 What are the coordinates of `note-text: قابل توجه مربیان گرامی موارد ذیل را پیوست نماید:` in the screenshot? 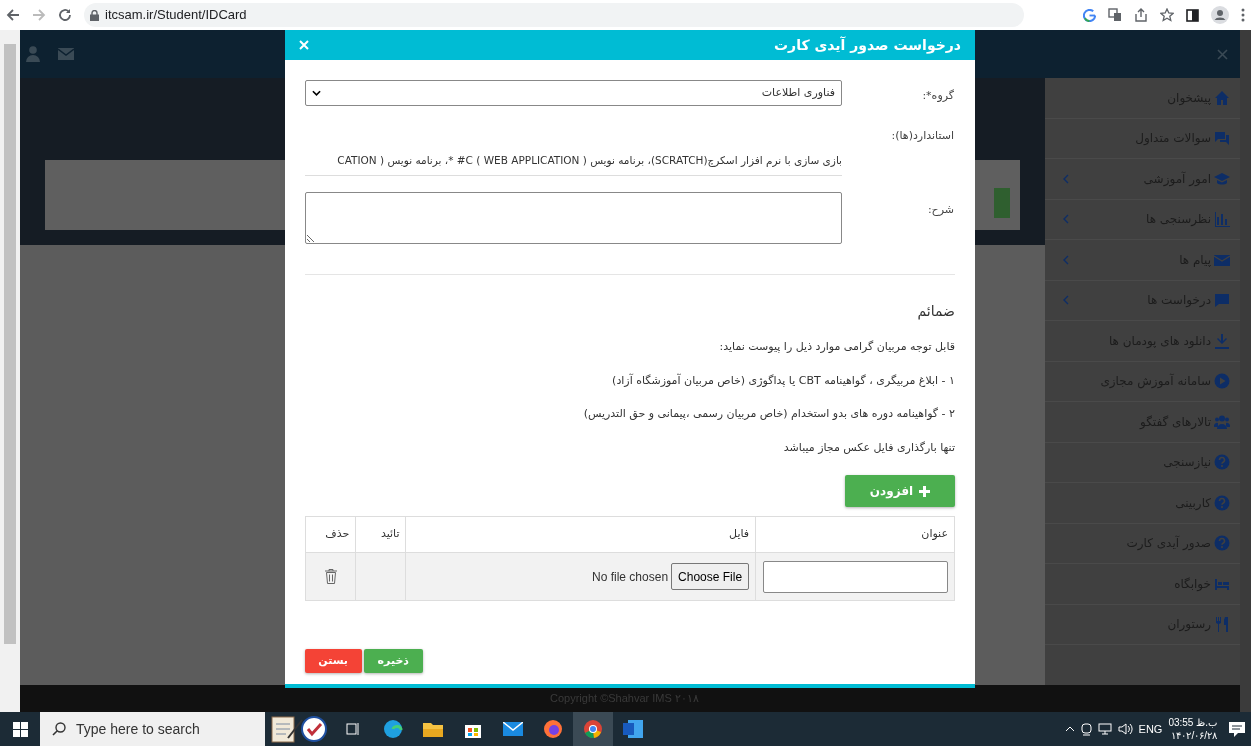 It's located at (836, 347).